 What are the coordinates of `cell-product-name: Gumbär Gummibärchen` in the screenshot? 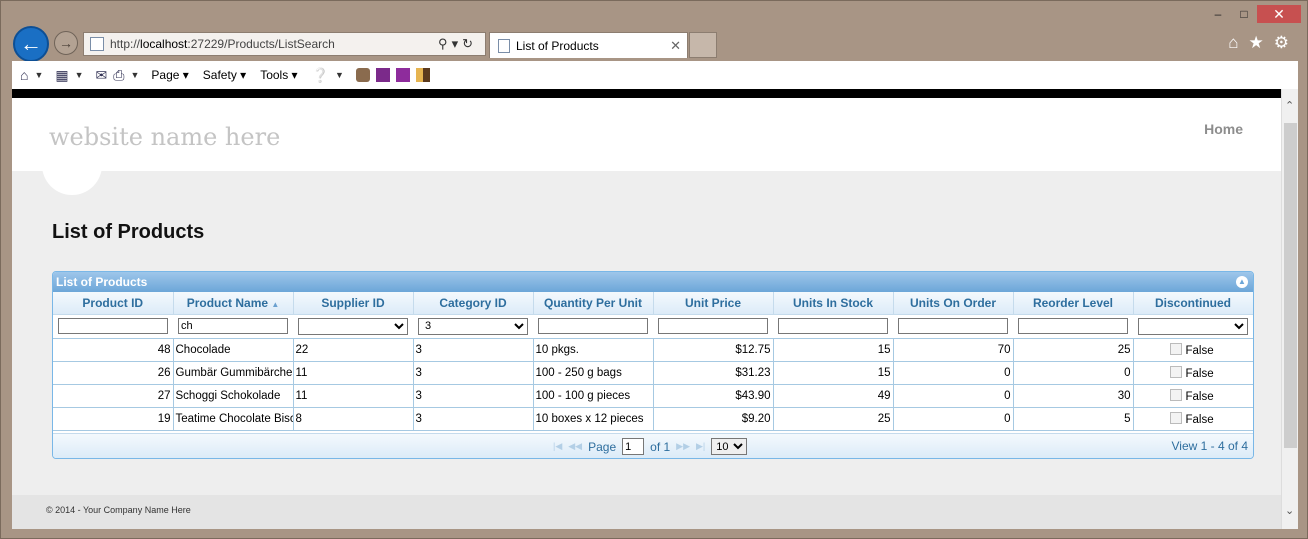 It's located at (233, 373).